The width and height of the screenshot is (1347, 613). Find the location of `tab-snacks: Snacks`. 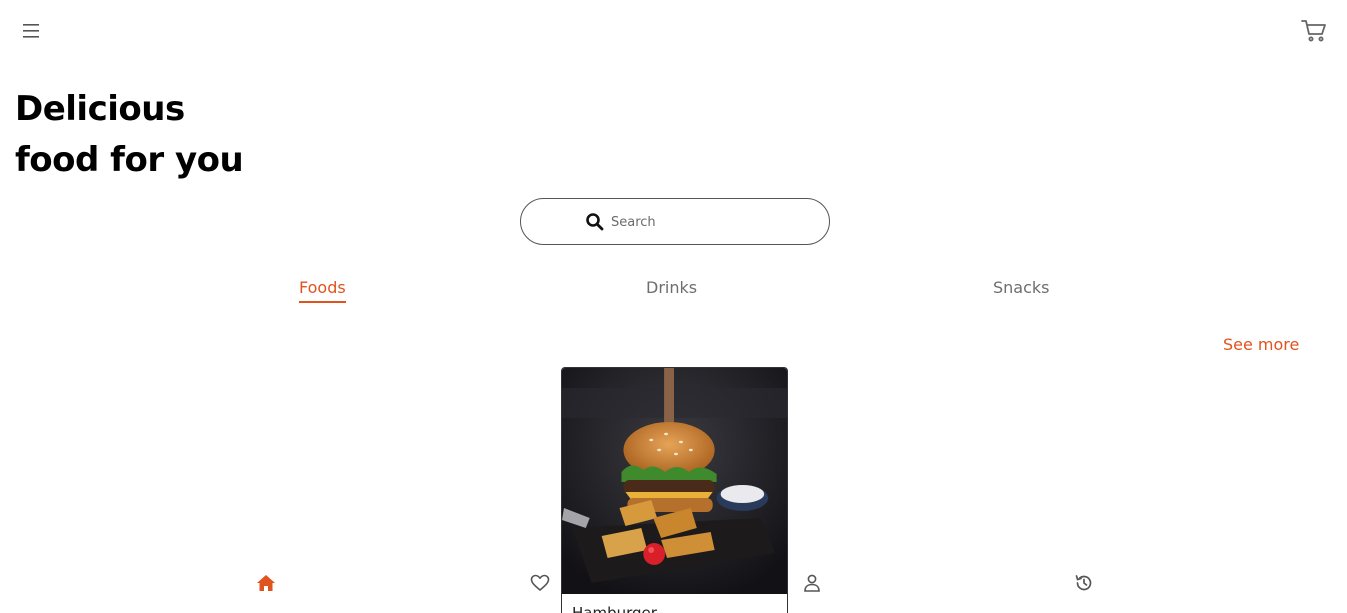

tab-snacks: Snacks is located at coordinates (1021, 287).